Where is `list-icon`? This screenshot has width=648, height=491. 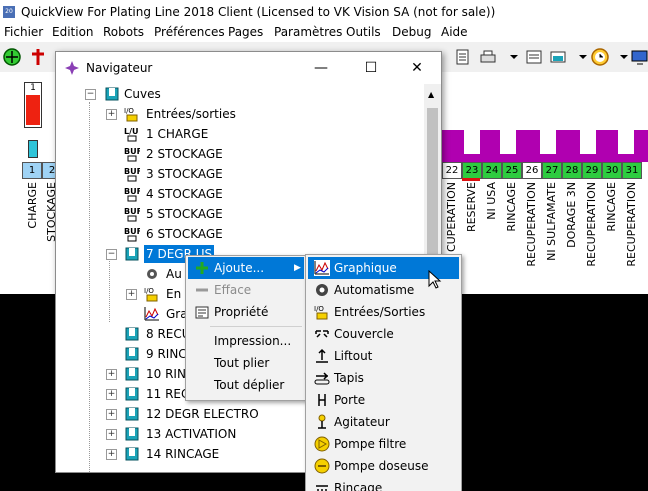
list-icon is located at coordinates (534, 57).